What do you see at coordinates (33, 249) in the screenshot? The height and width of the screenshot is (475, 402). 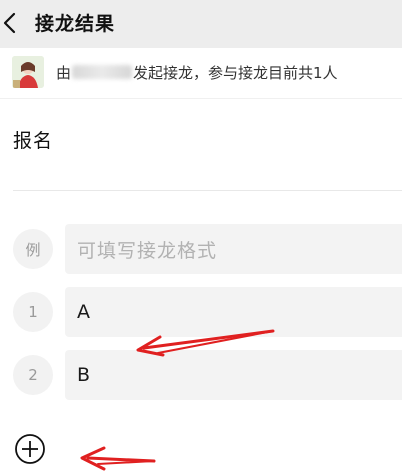 I see `example-badge: 例` at bounding box center [33, 249].